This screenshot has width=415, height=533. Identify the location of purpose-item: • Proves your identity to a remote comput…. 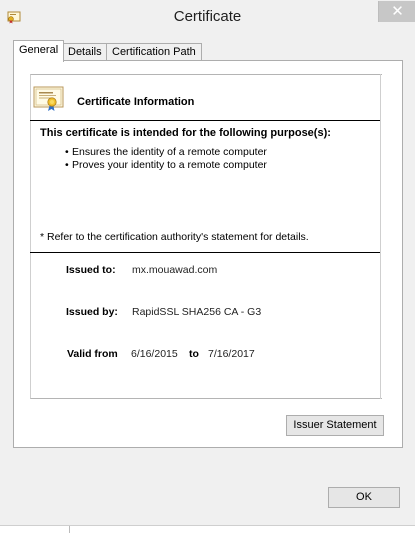
(166, 165).